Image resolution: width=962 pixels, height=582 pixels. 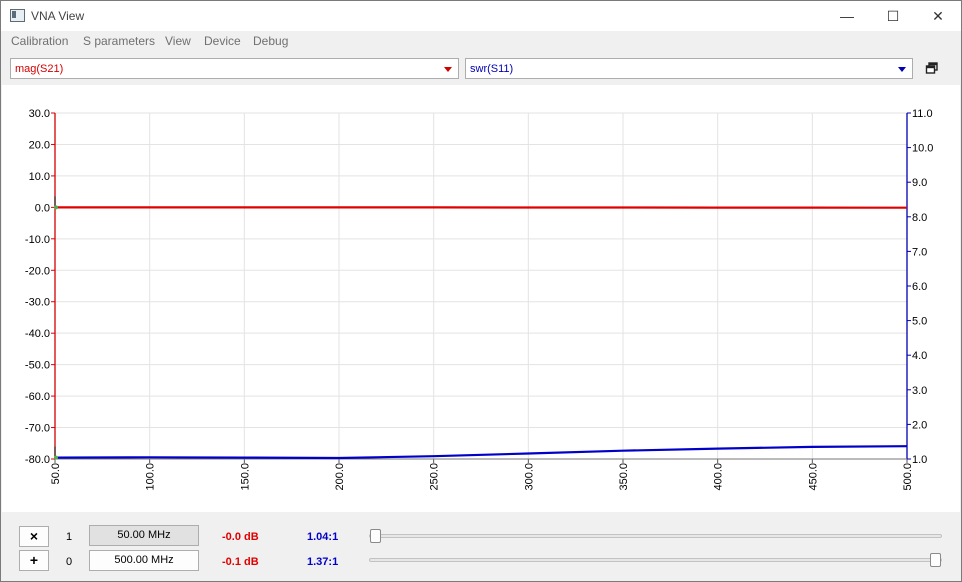 What do you see at coordinates (69, 537) in the screenshot?
I see `marker-index: 1` at bounding box center [69, 537].